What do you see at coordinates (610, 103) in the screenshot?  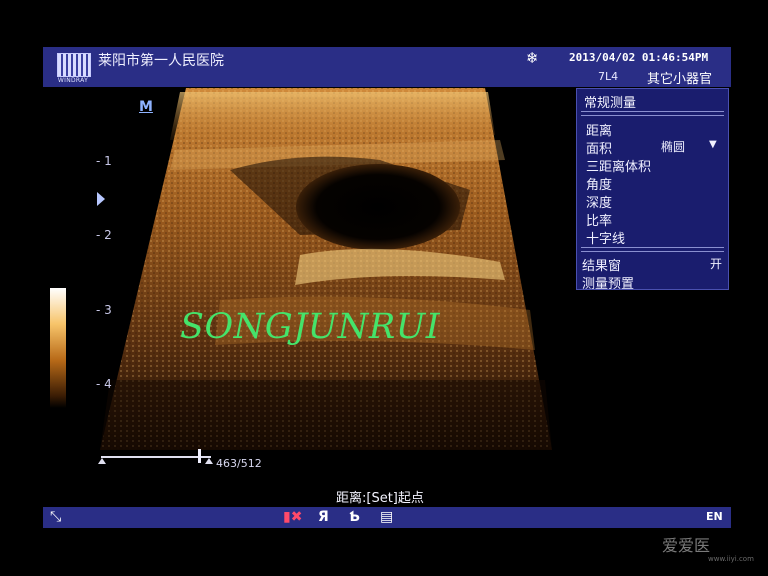 I see `menu-title: 常规测量` at bounding box center [610, 103].